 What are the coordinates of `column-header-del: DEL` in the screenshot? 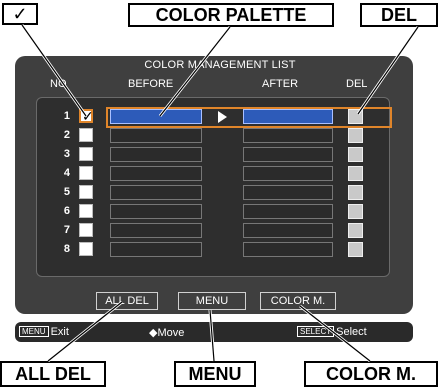 It's located at (357, 84).